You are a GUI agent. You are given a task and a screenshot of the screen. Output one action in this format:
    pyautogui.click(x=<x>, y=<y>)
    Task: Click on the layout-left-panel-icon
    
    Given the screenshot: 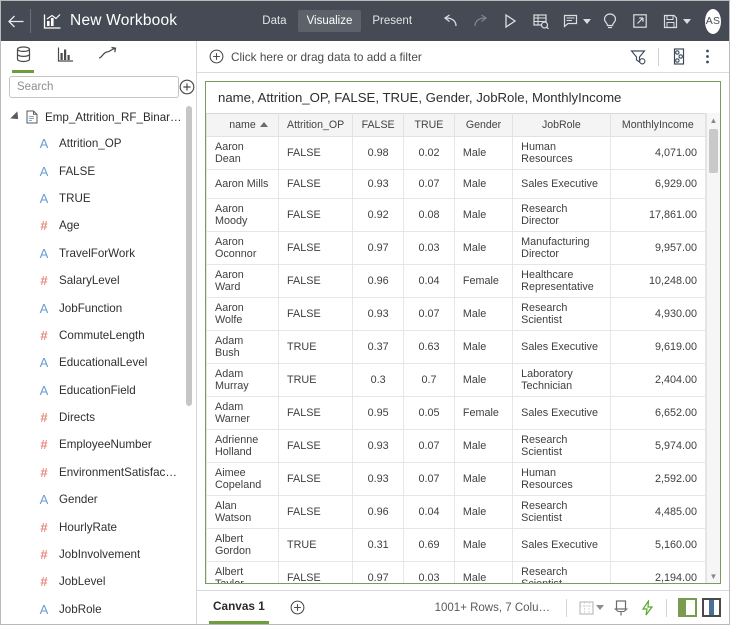 What is the action you would take?
    pyautogui.click(x=687, y=607)
    